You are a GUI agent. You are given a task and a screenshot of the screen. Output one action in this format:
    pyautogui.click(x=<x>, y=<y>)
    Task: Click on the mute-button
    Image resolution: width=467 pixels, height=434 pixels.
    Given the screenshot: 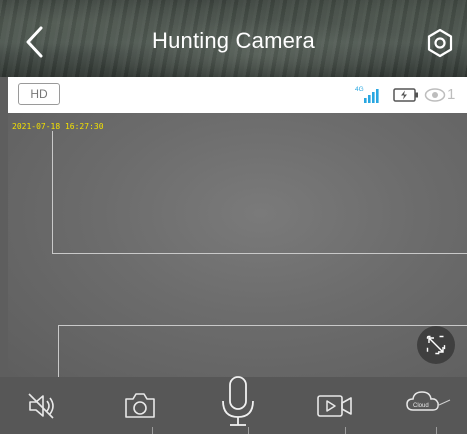 What is the action you would take?
    pyautogui.click(x=44, y=406)
    